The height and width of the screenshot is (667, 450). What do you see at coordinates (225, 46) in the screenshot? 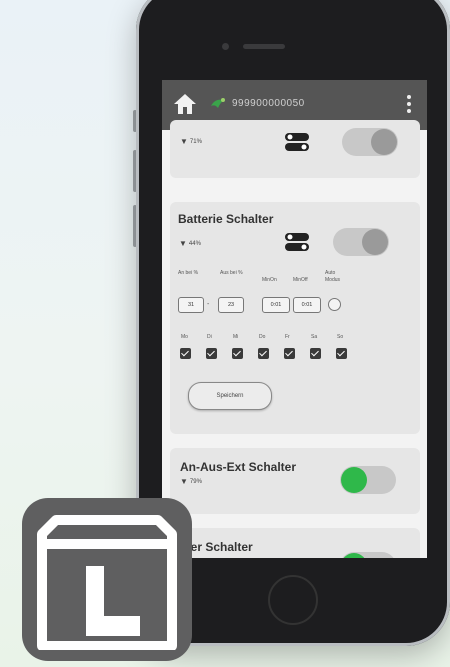
I see `front-camera` at bounding box center [225, 46].